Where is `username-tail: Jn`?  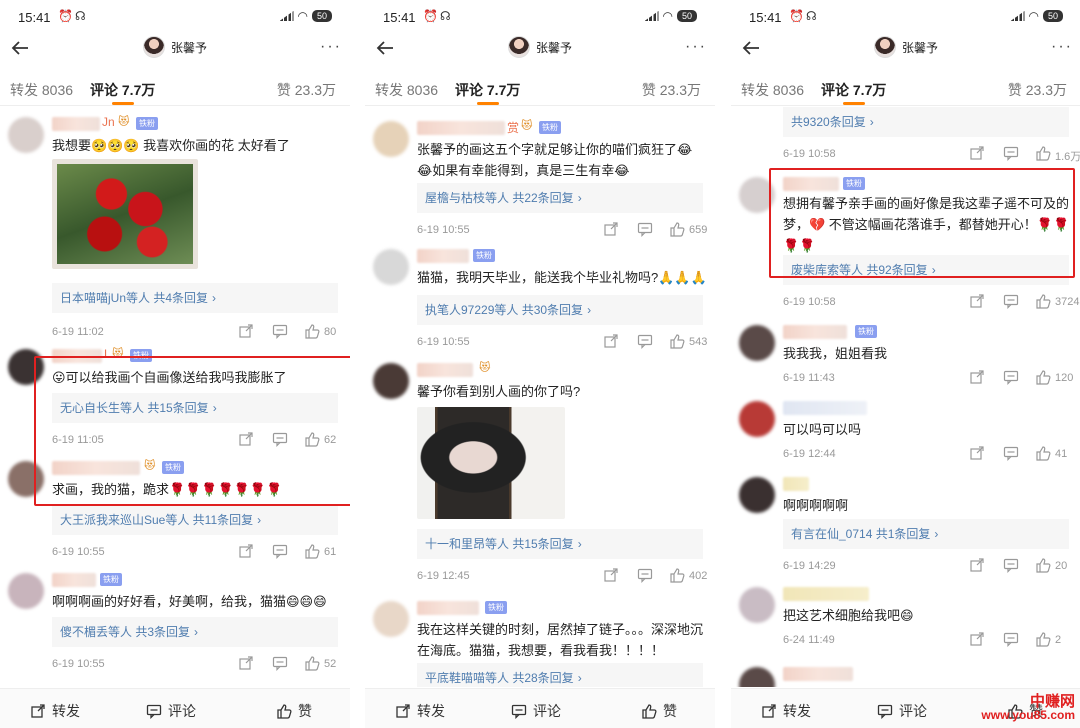
username-tail: Jn is located at coordinates (108, 122).